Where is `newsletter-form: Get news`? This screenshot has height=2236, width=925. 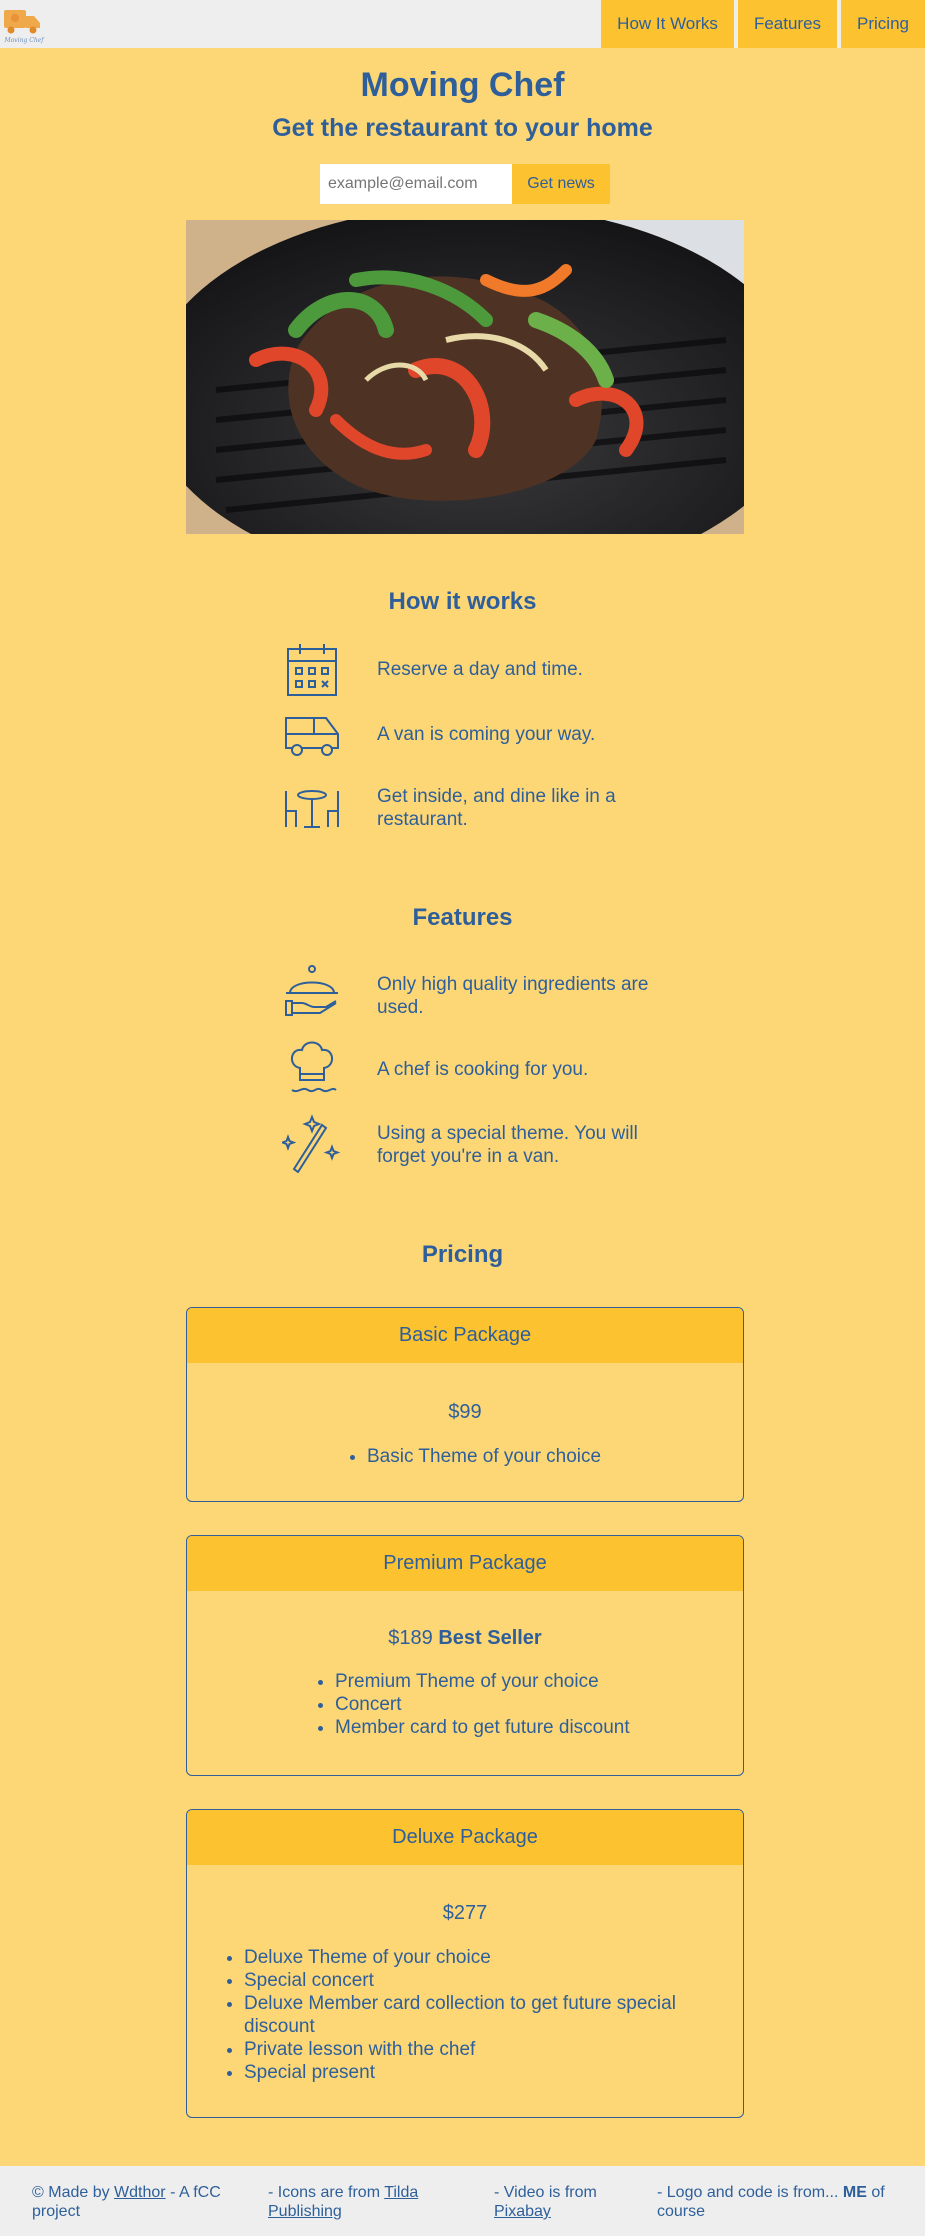
newsletter-form: Get news is located at coordinates (465, 184).